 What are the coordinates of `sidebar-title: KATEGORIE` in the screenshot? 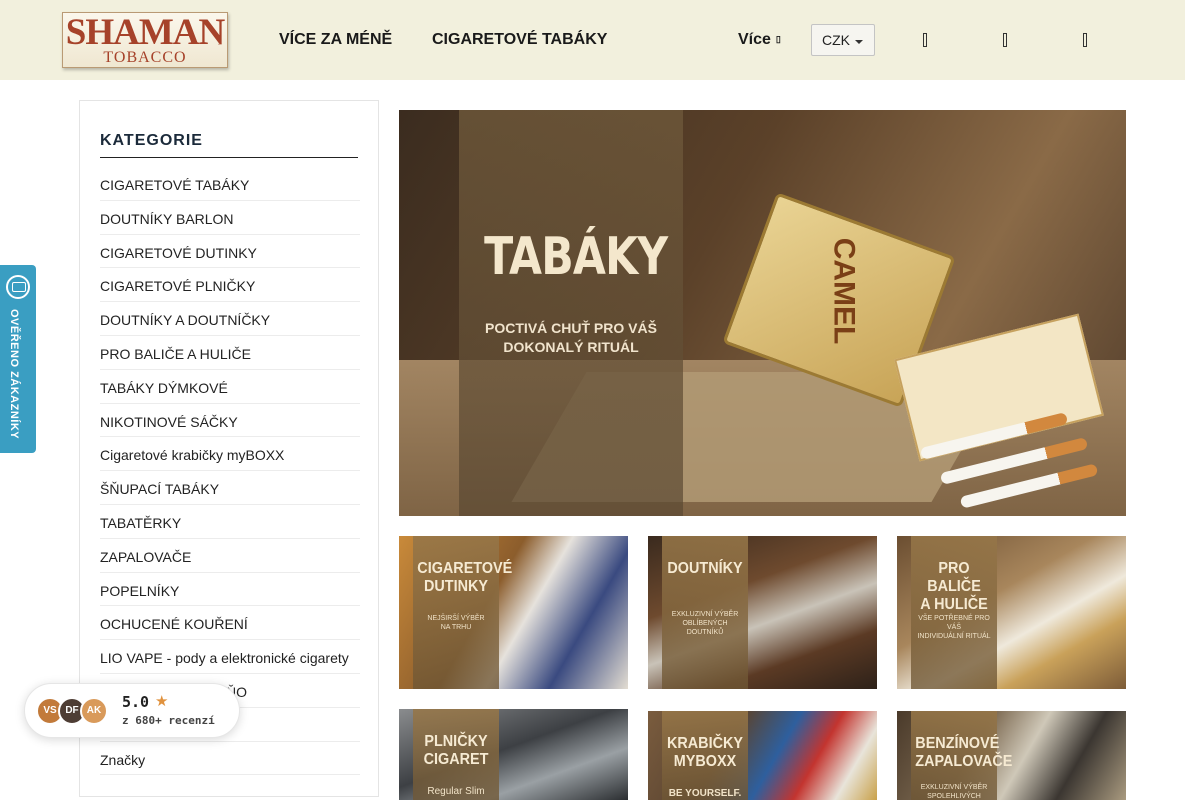 It's located at (151, 140).